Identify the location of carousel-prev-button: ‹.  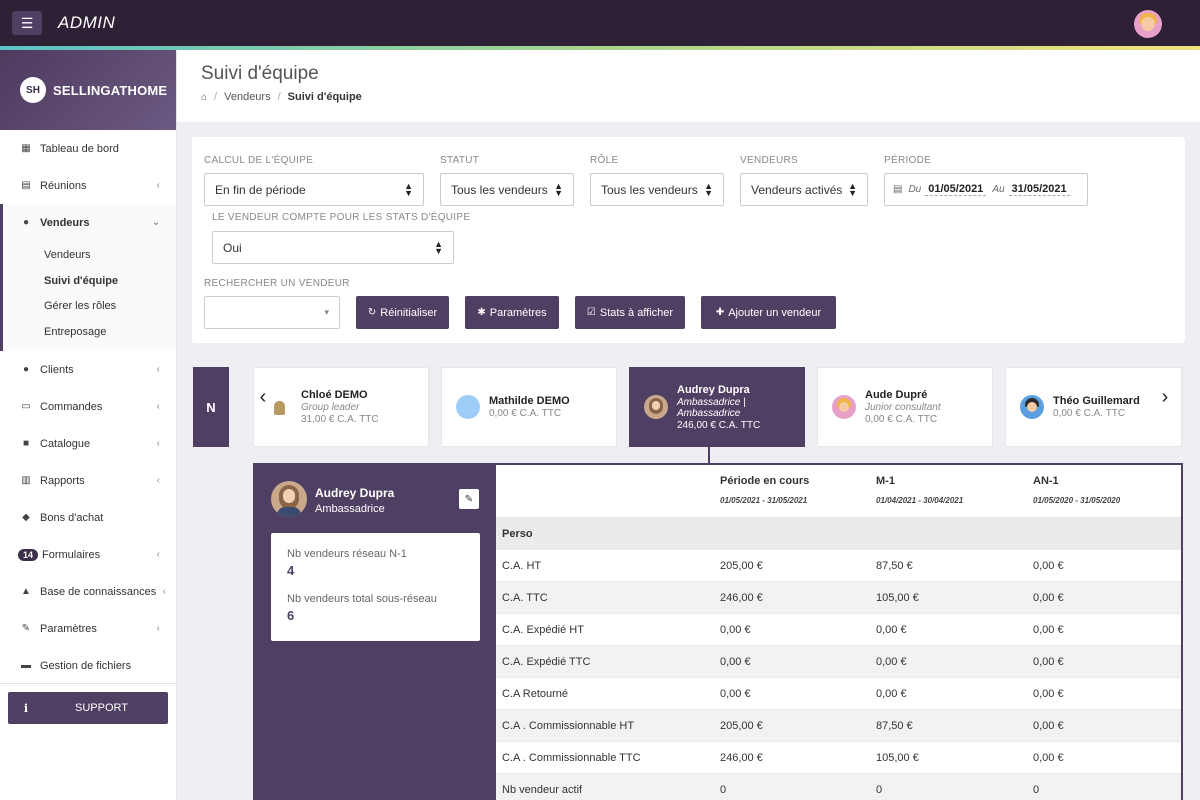
(263, 397).